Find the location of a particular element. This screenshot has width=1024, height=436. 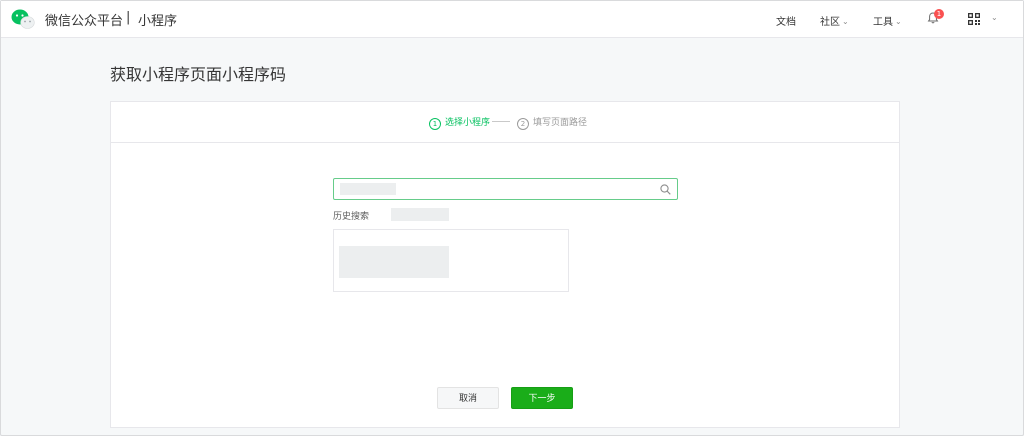

nav-tools-label: 工具 is located at coordinates (883, 22).